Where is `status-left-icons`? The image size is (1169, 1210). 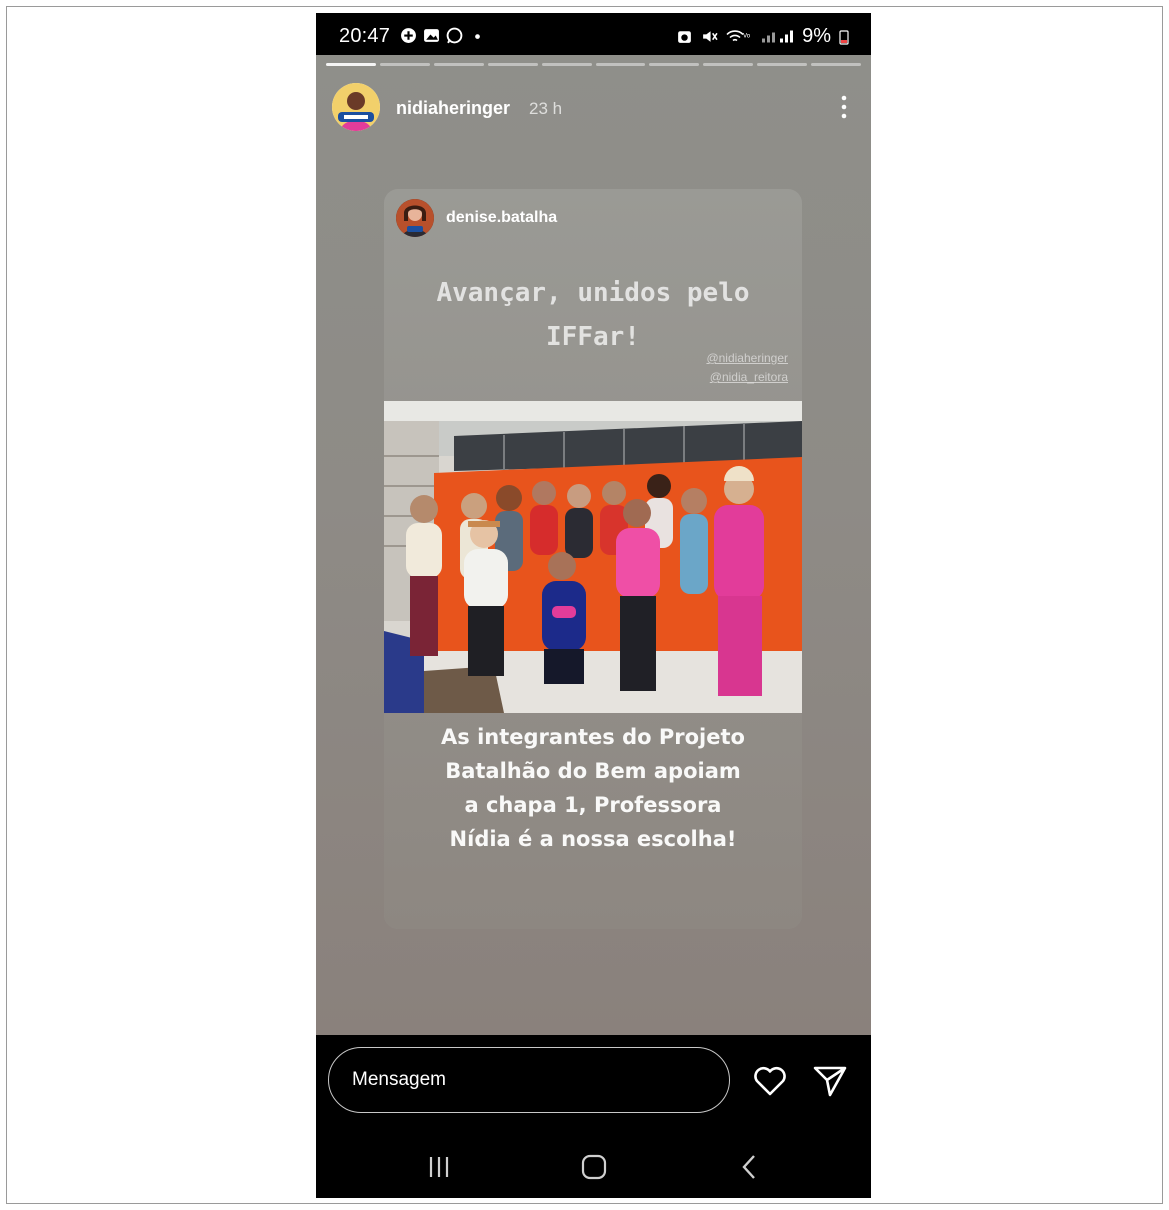
status-left-icons is located at coordinates (443, 35).